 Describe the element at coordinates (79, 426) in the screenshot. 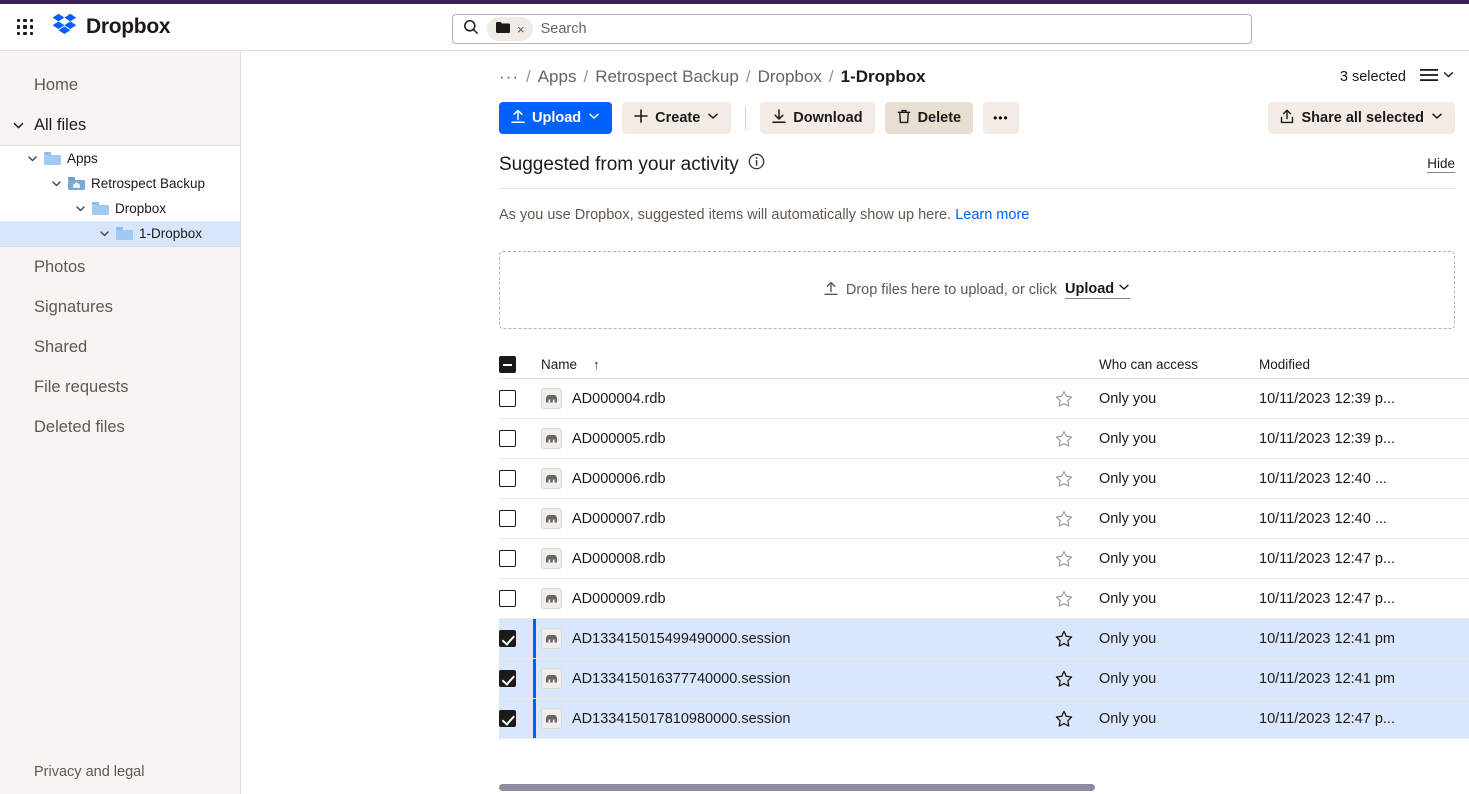

I see `sidebar-item-label: Deleted files` at that location.